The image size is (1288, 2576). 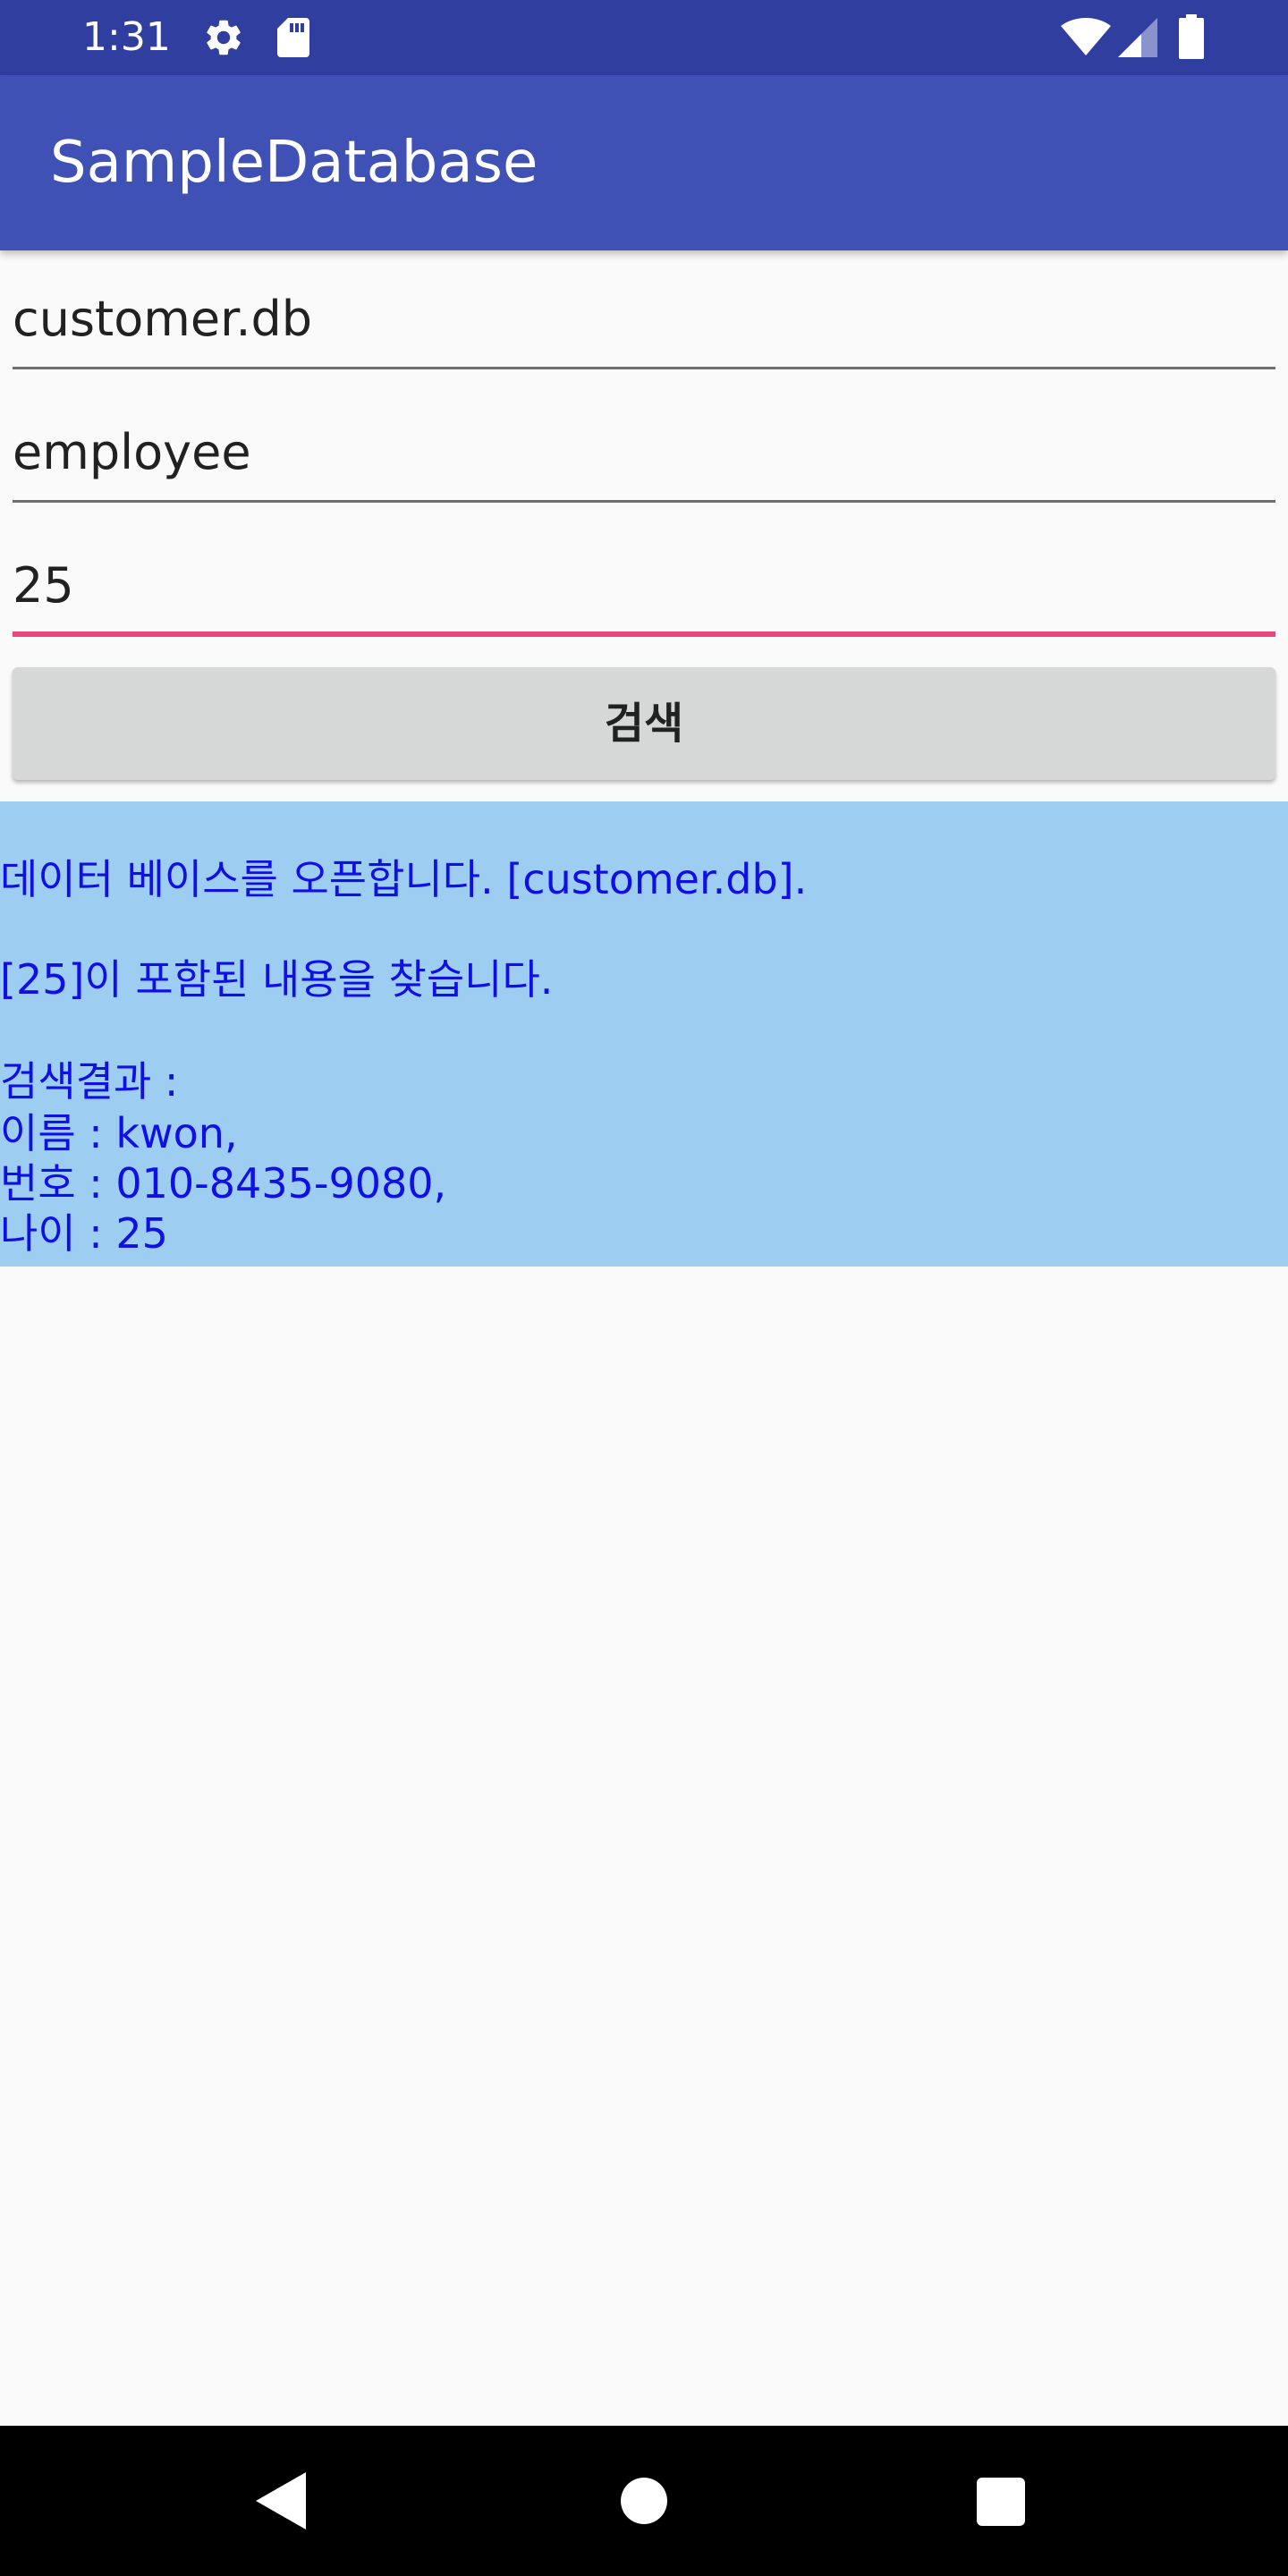 What do you see at coordinates (404, 879) in the screenshot?
I see `result-open-message: 데이터 베이스를 오픈합니다. [customer.db].` at bounding box center [404, 879].